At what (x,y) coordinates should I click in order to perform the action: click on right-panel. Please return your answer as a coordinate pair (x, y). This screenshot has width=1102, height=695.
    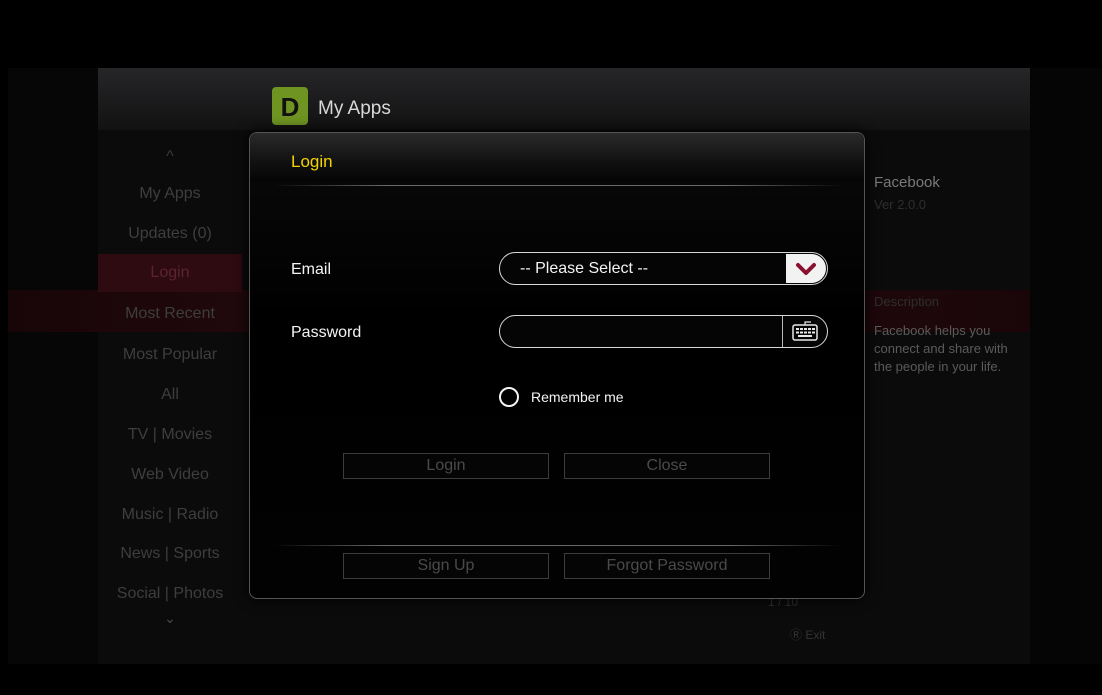
    Looking at the image, I should click on (1066, 366).